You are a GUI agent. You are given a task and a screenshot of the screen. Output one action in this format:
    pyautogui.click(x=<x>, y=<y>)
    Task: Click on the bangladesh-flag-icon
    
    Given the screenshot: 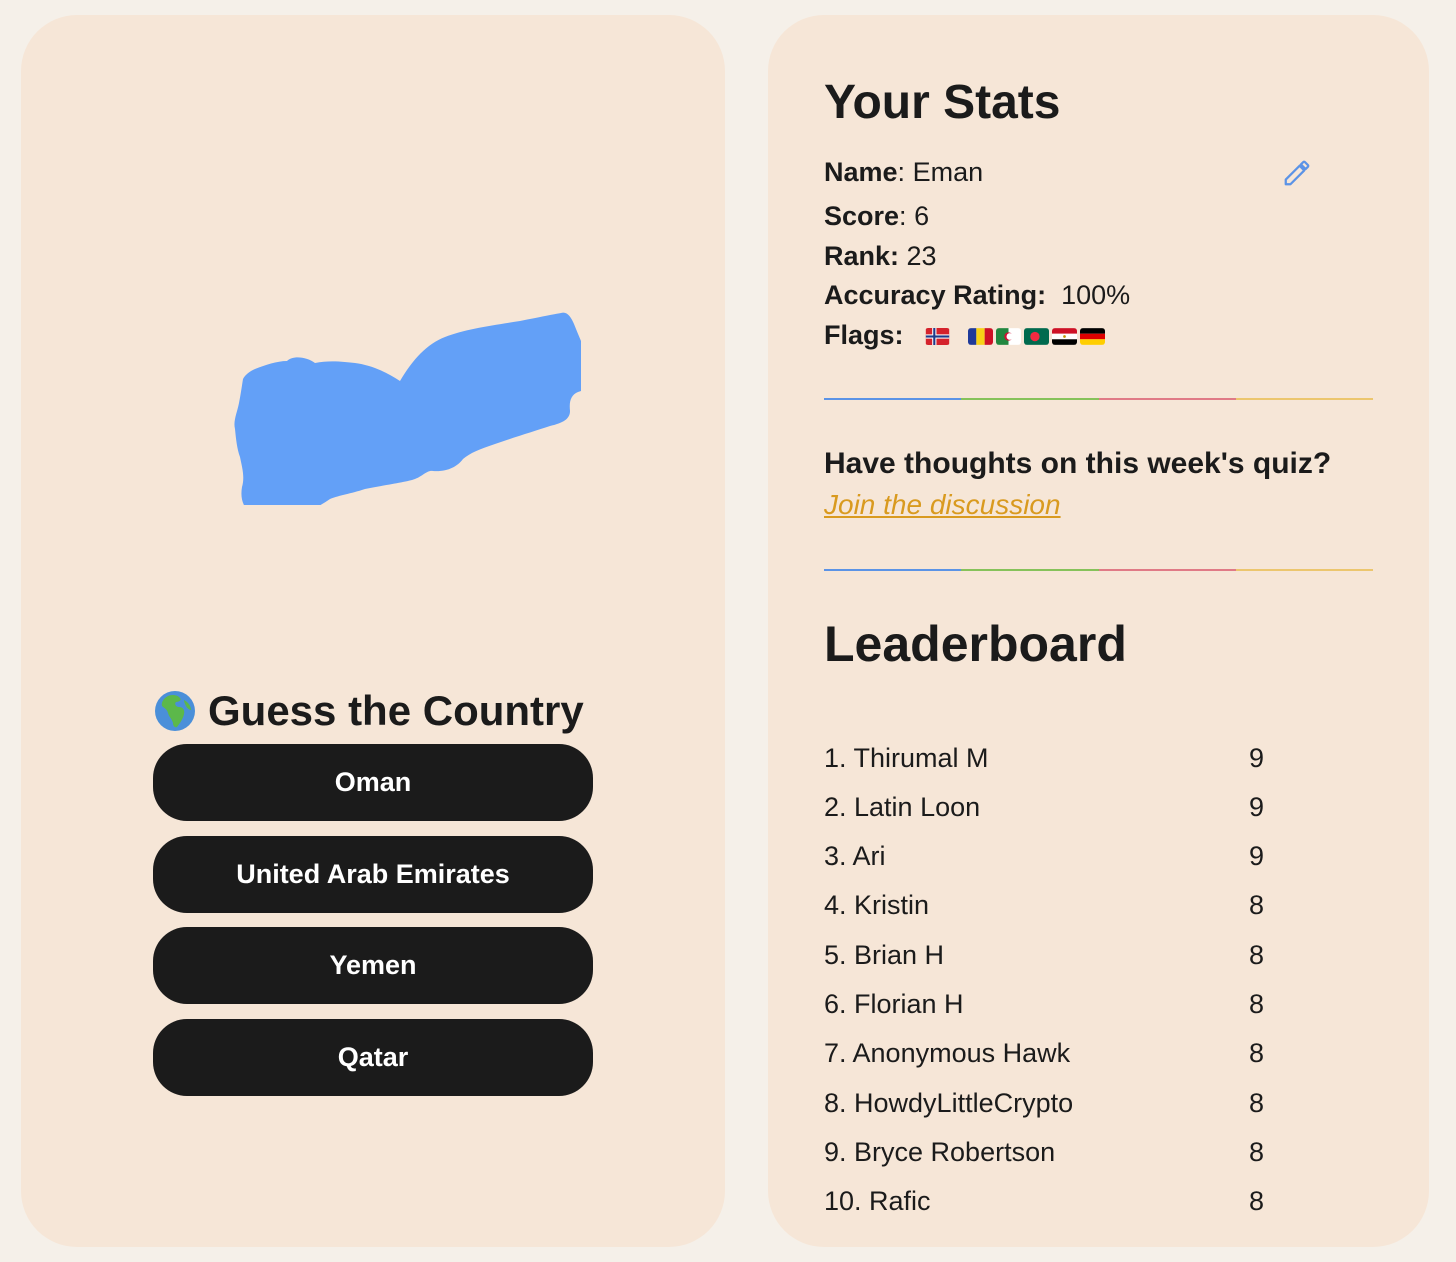 What is the action you would take?
    pyautogui.click(x=1037, y=337)
    